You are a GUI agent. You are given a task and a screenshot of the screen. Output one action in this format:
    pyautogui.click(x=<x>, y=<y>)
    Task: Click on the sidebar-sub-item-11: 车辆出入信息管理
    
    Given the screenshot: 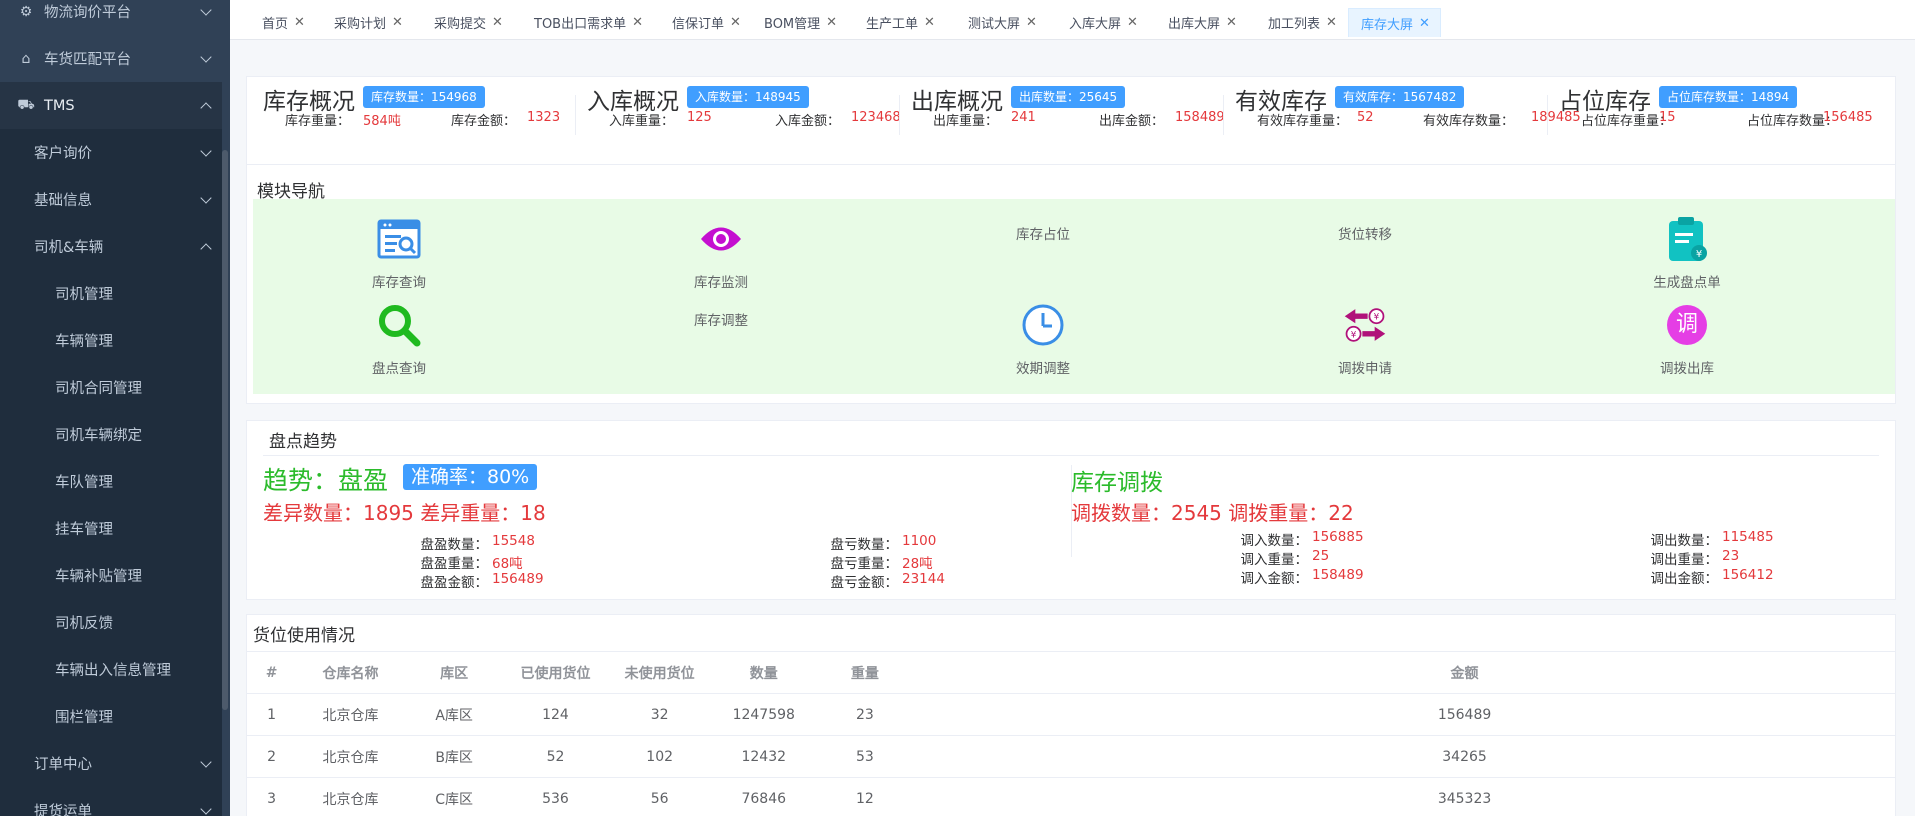 What is the action you would take?
    pyautogui.click(x=111, y=669)
    